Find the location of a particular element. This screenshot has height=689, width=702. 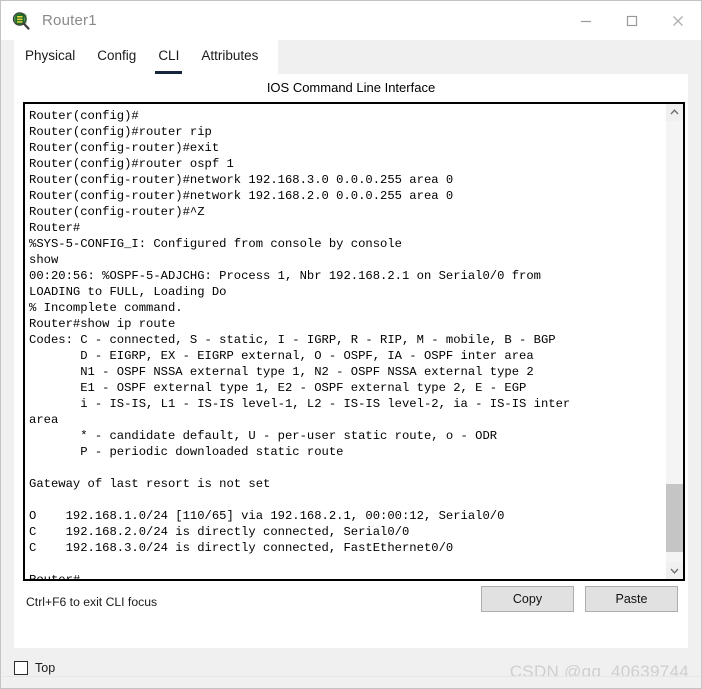

scrollbar-thumb is located at coordinates (674, 518).